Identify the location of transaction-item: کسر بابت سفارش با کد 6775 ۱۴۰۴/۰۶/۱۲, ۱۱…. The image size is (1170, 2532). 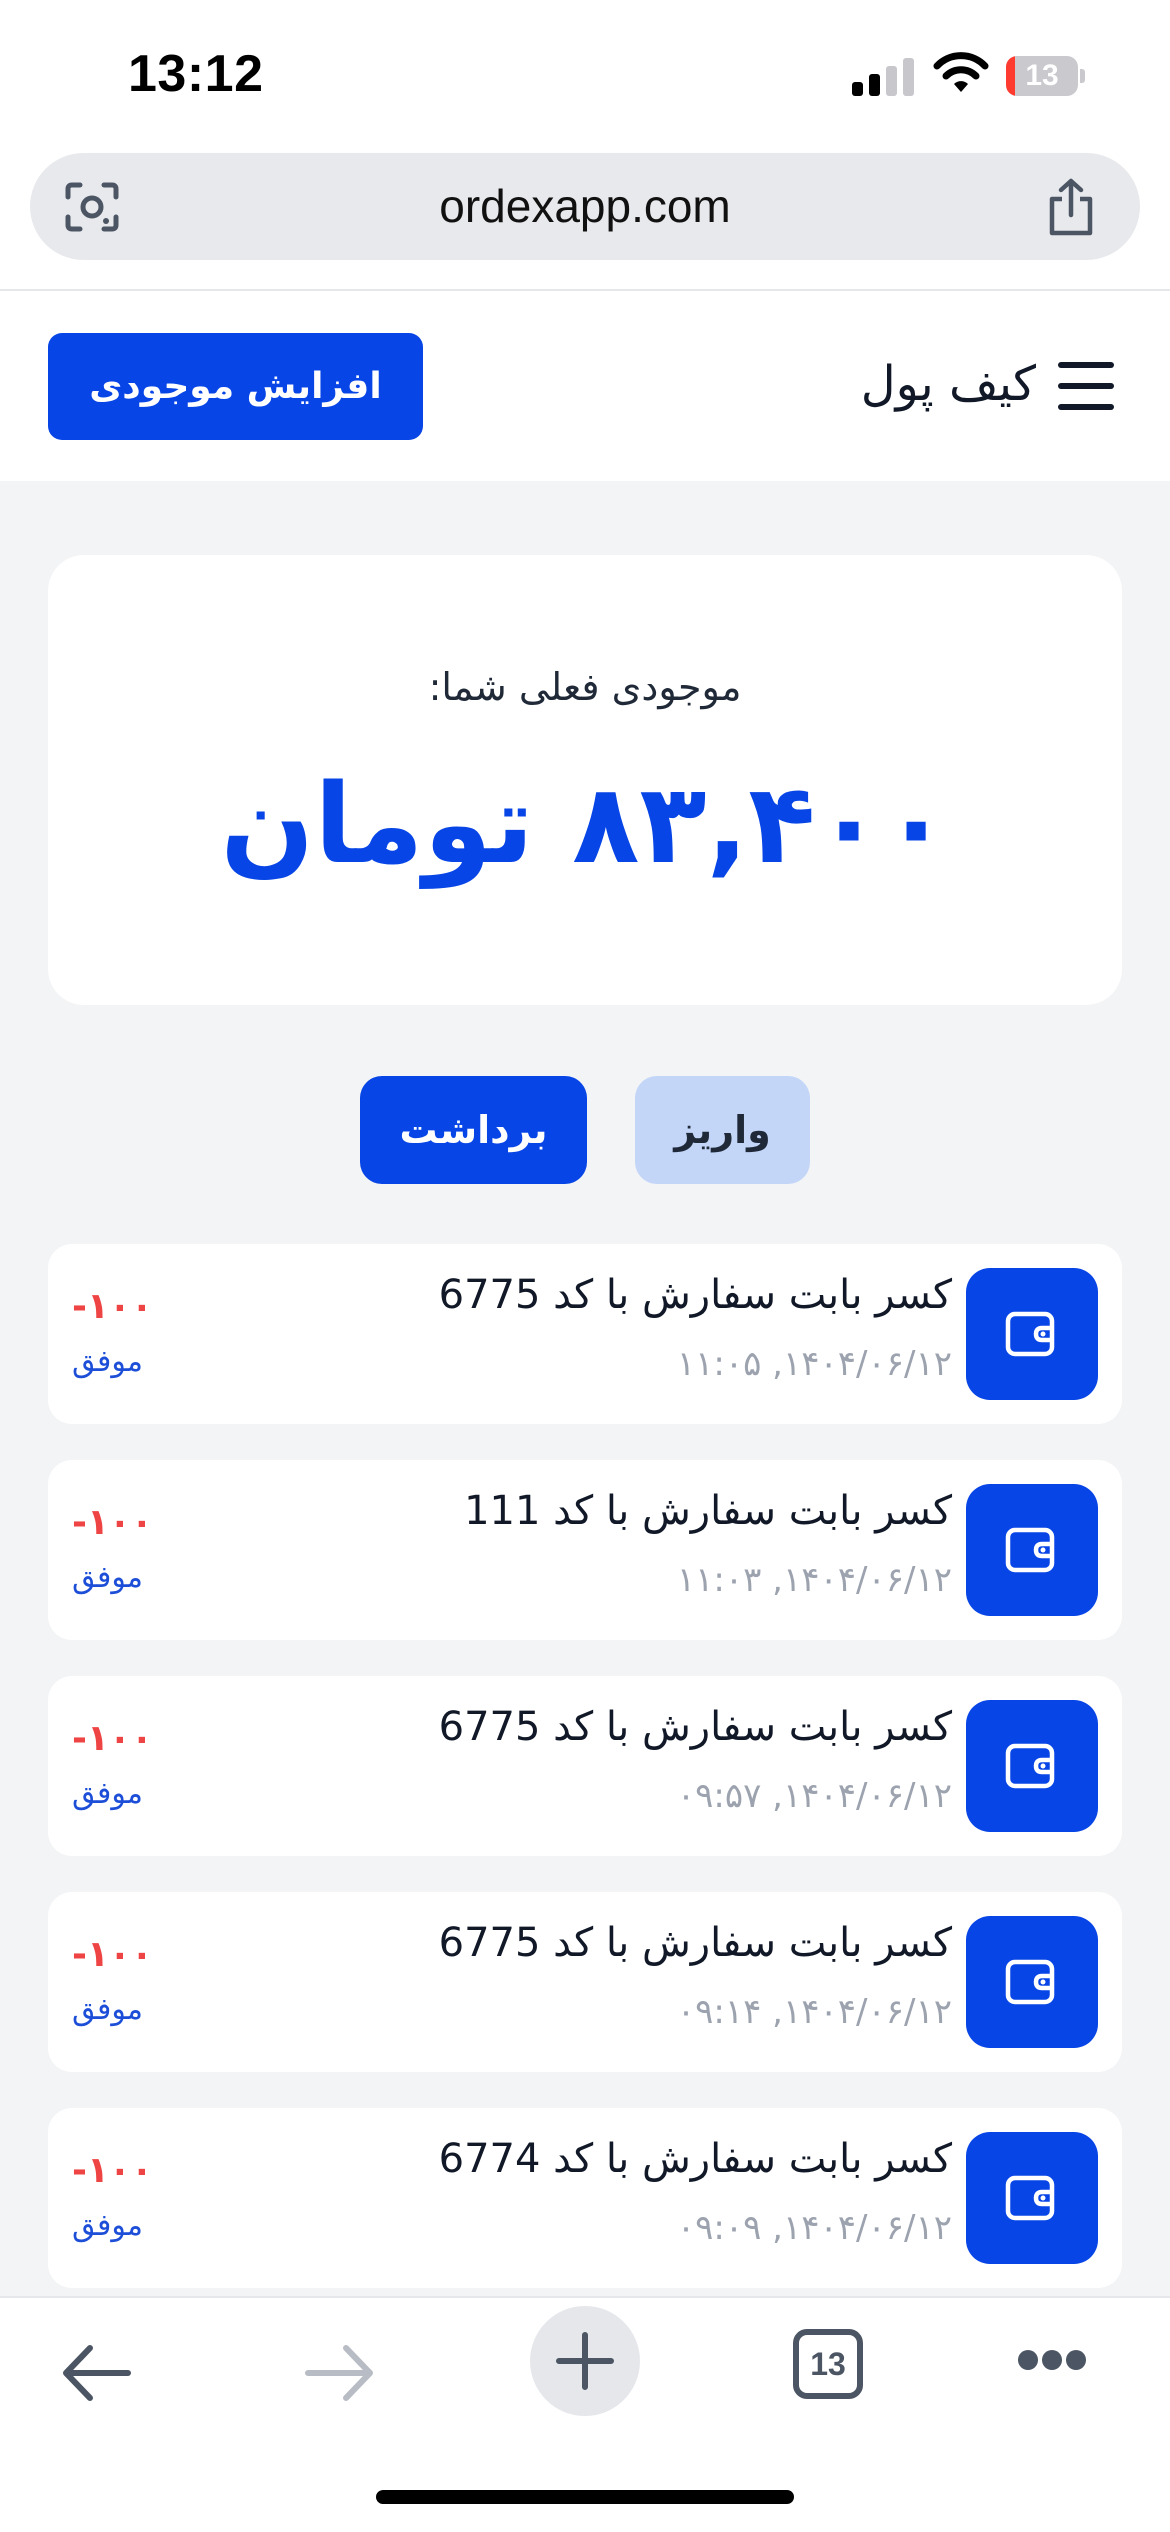
(585, 1334).